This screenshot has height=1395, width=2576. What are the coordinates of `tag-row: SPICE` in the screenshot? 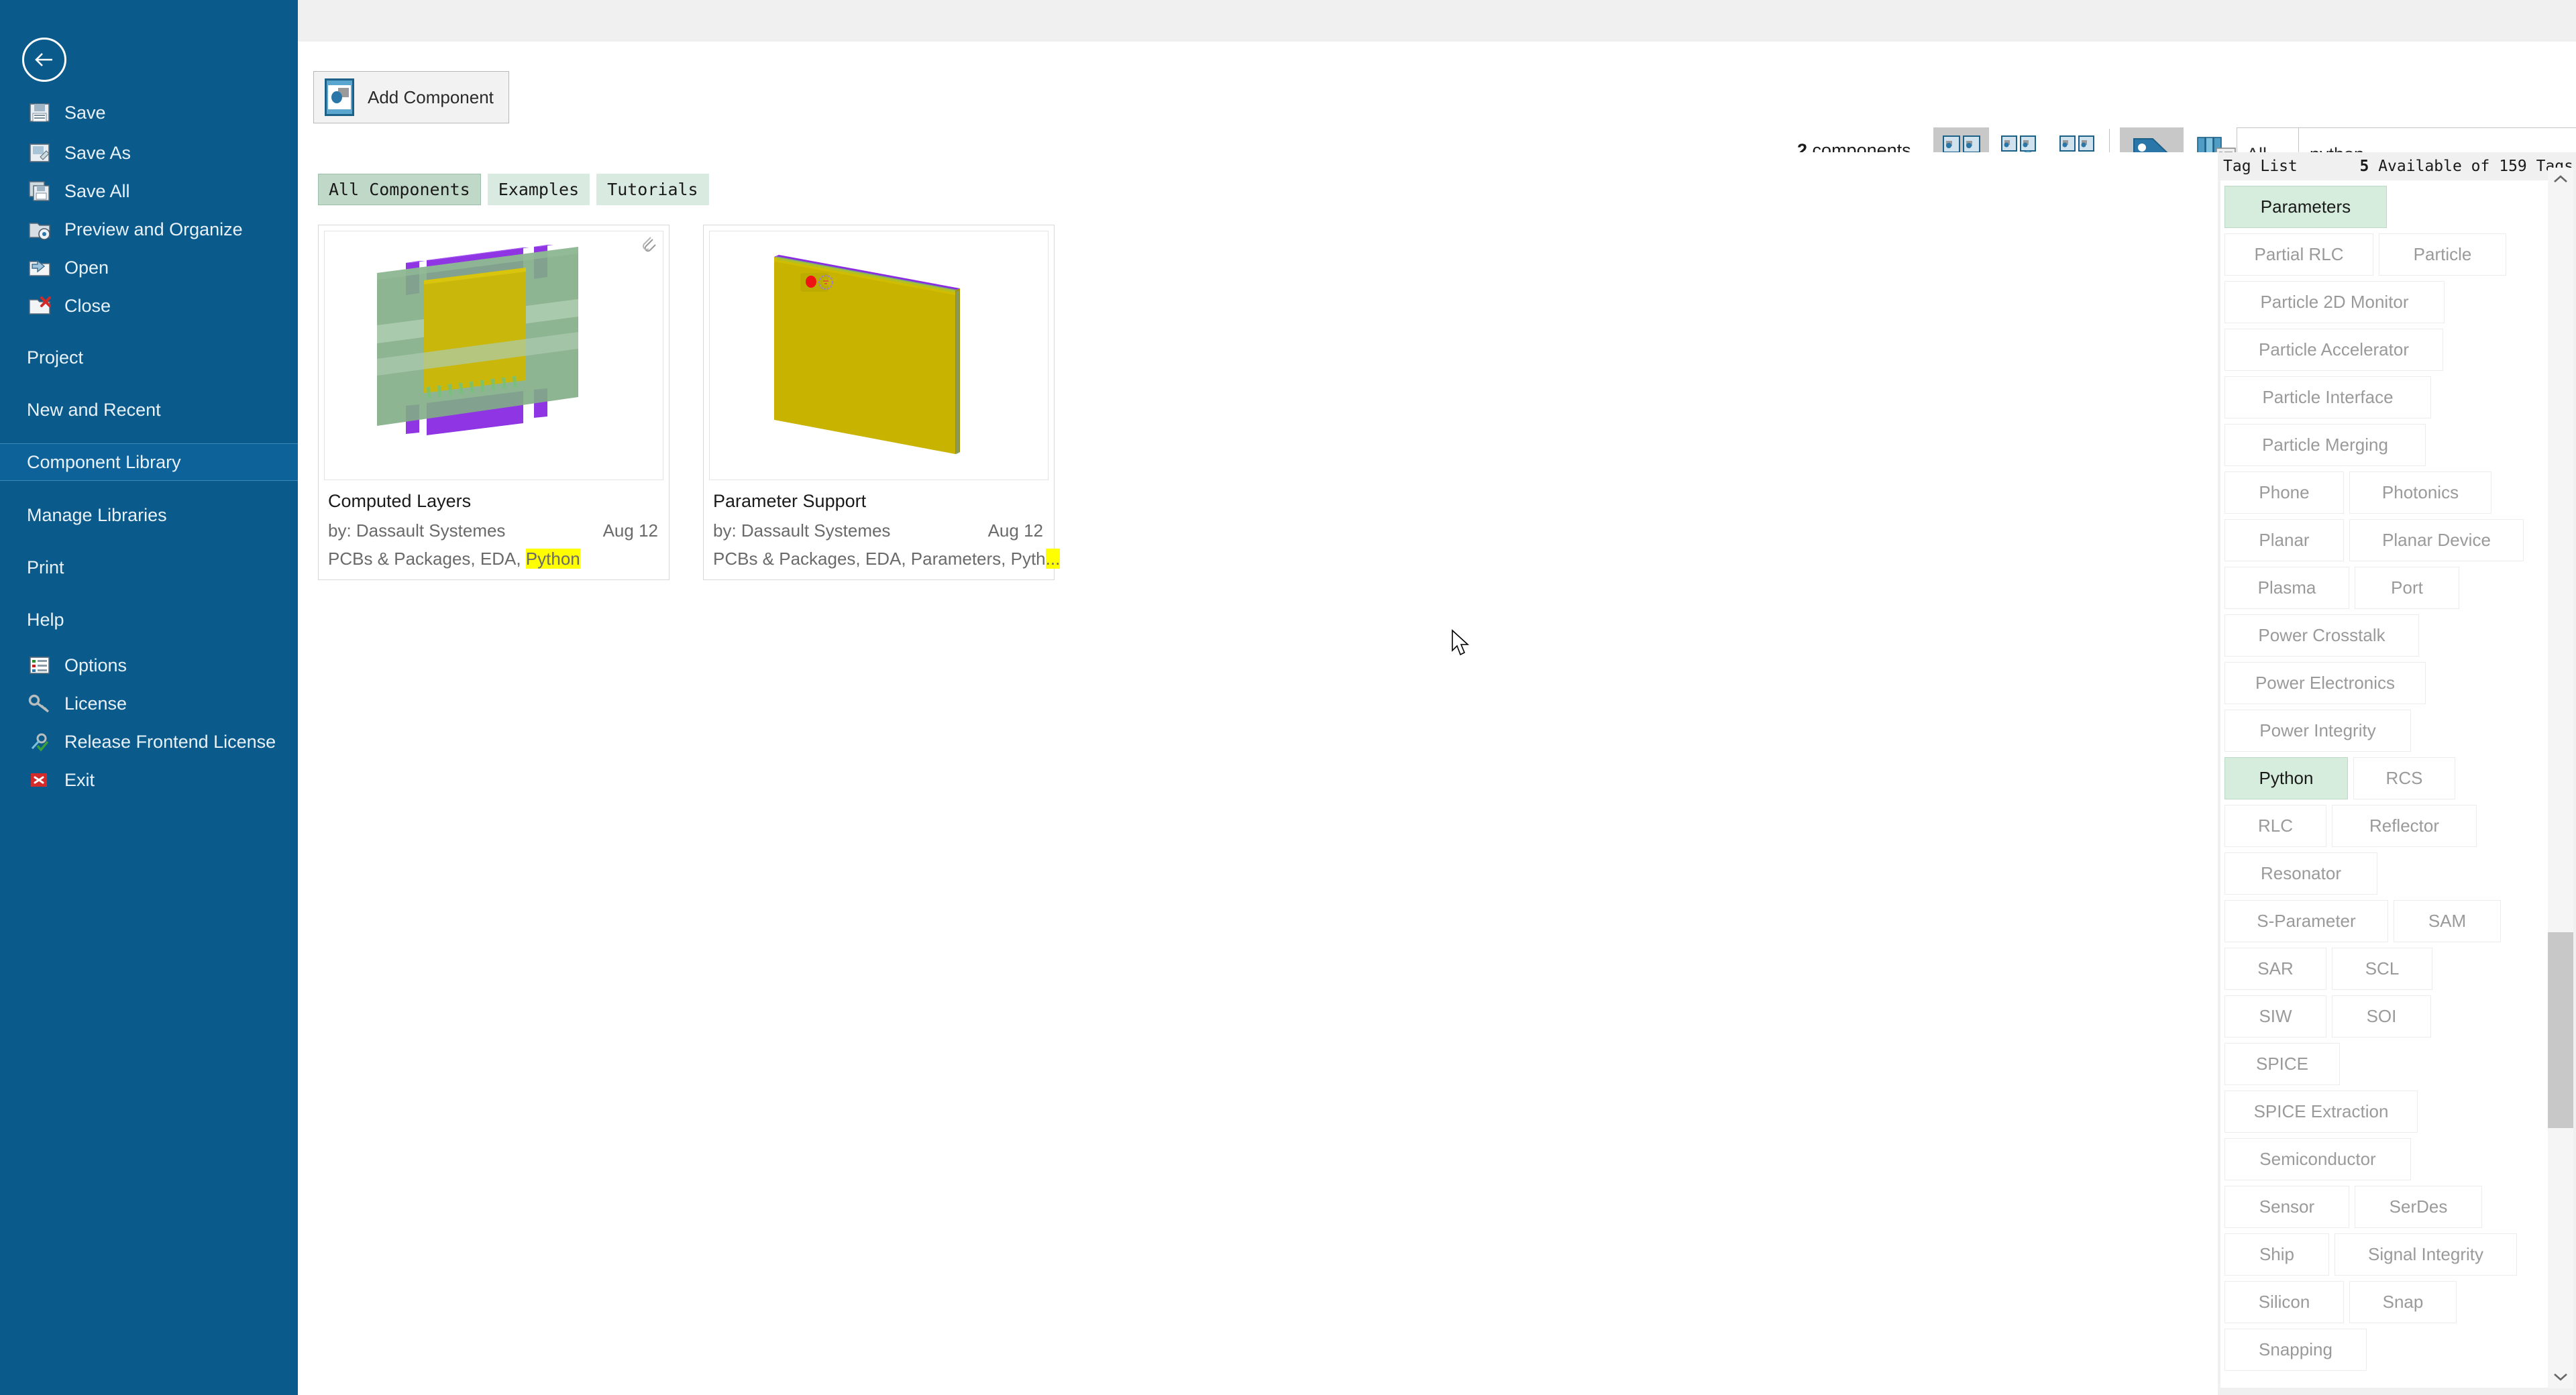 It's located at (2384, 1064).